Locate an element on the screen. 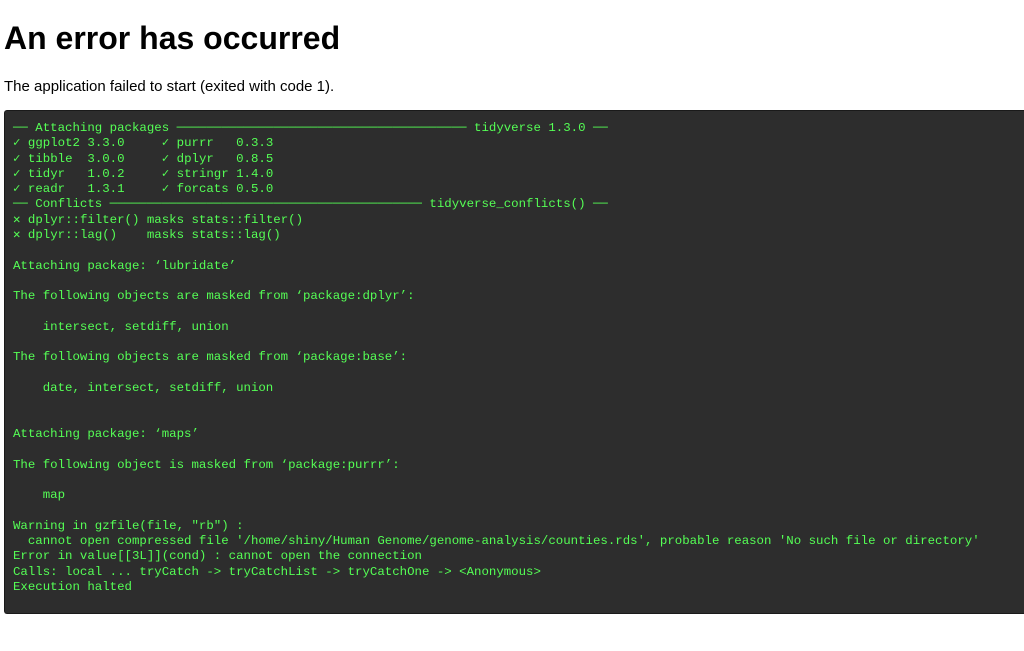  console-line: intersect, setdiff, union is located at coordinates (121, 326).